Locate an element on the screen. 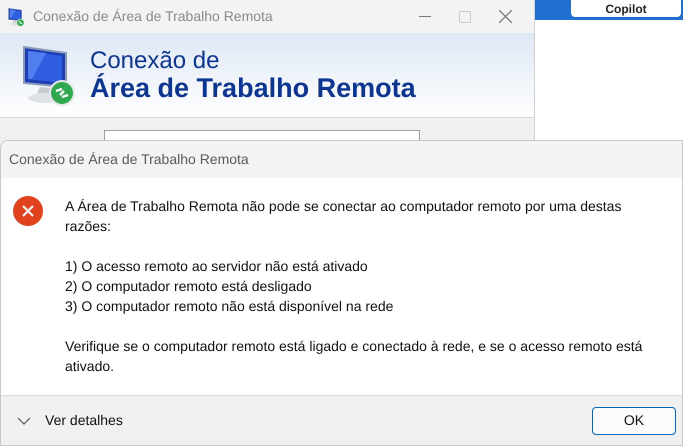 This screenshot has height=446, width=683. ok-button: OK is located at coordinates (634, 420).